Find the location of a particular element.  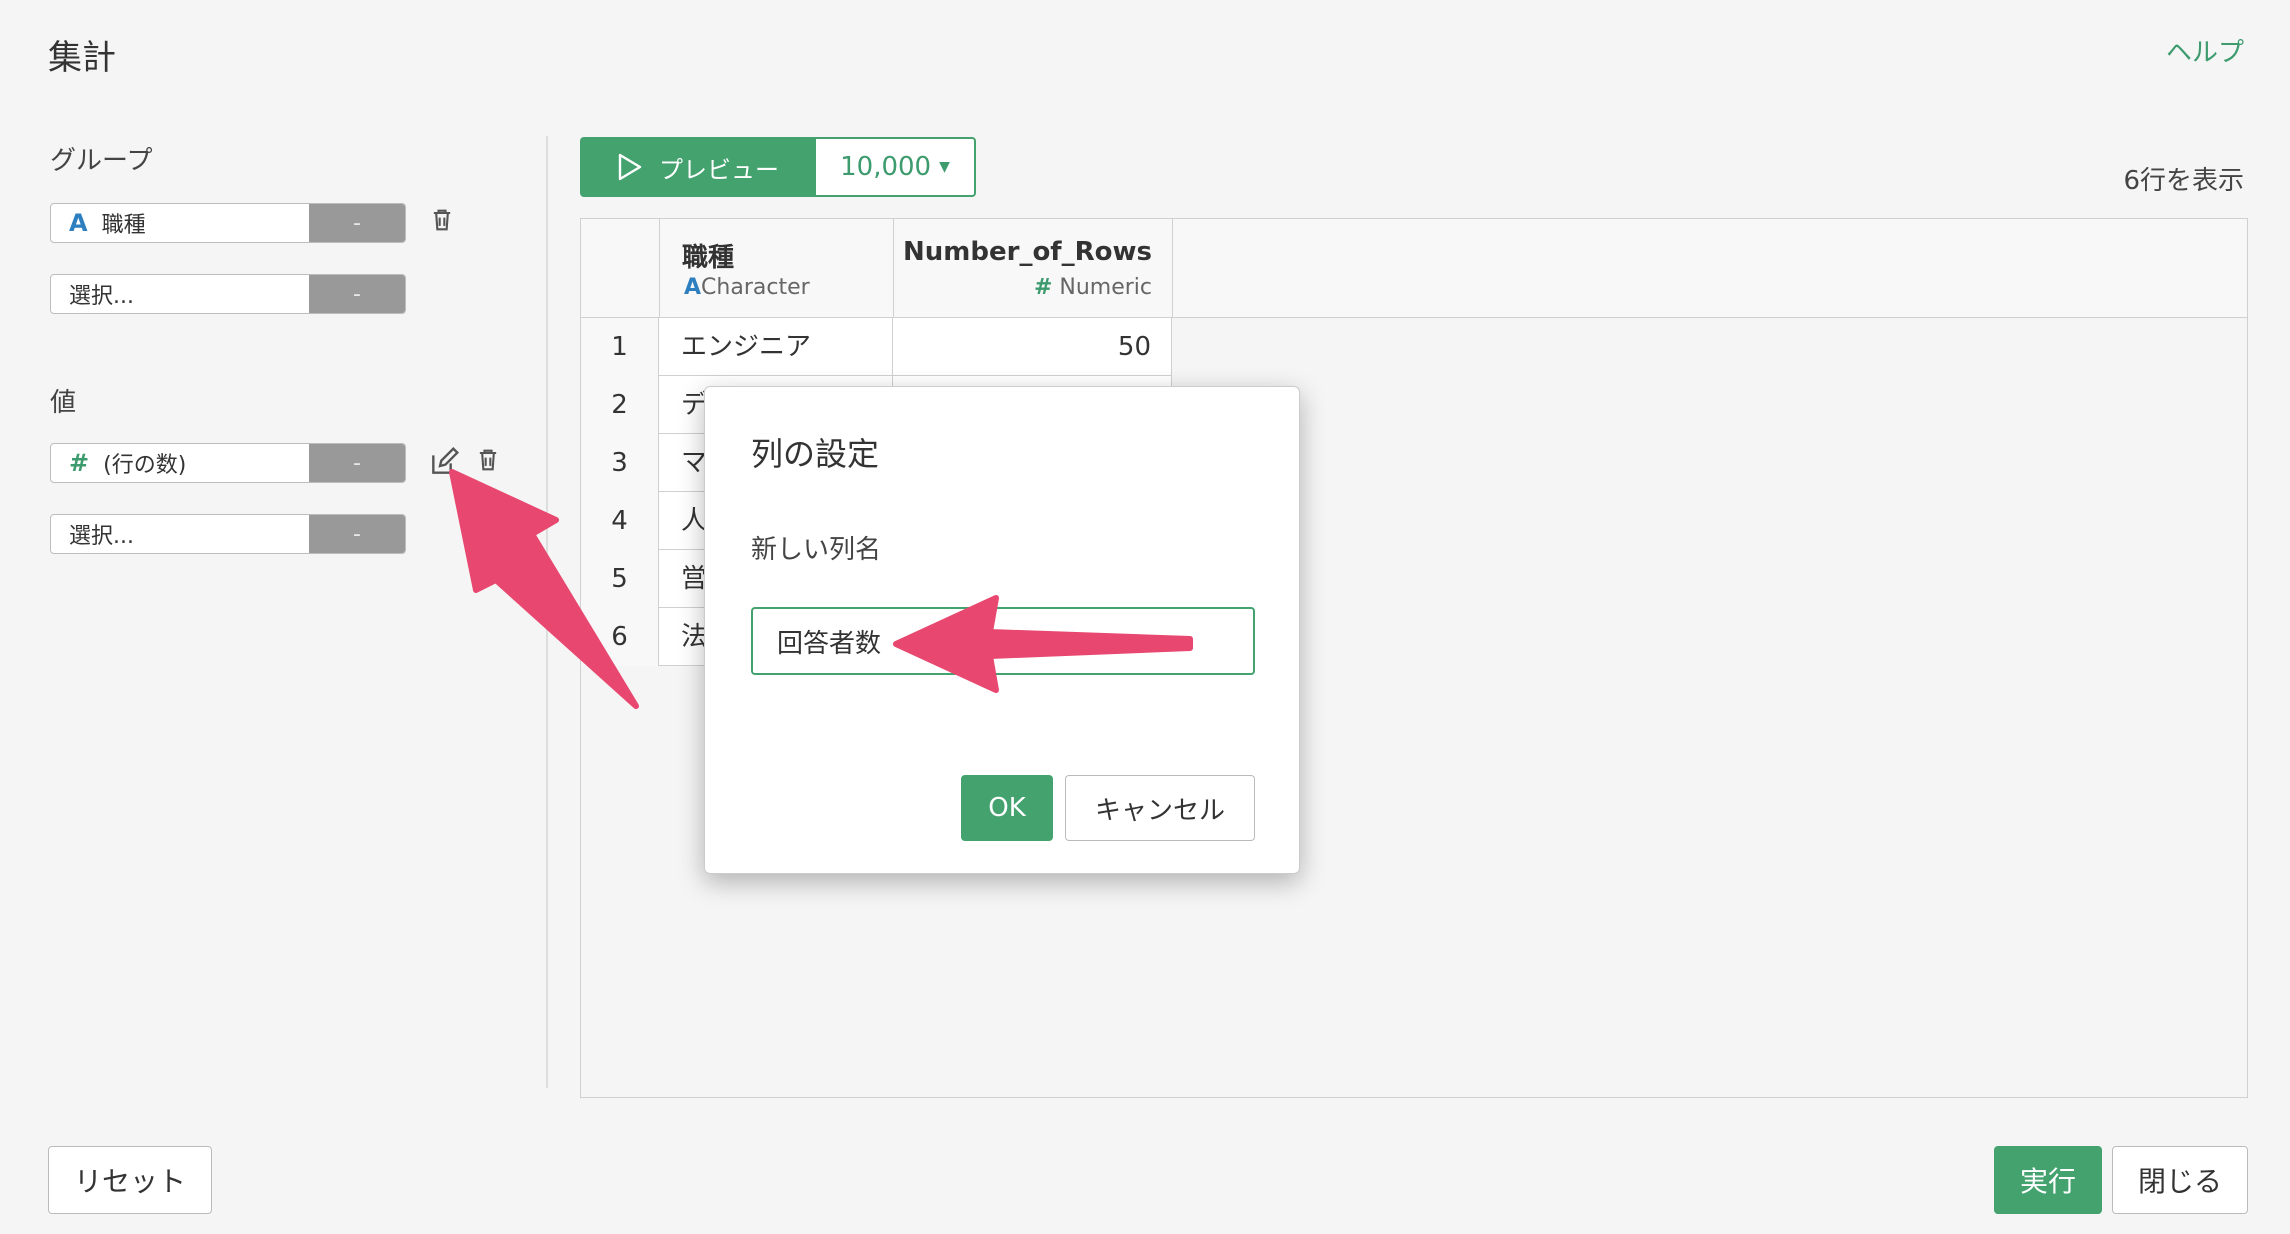

group-select-options-button: - is located at coordinates (357, 294).